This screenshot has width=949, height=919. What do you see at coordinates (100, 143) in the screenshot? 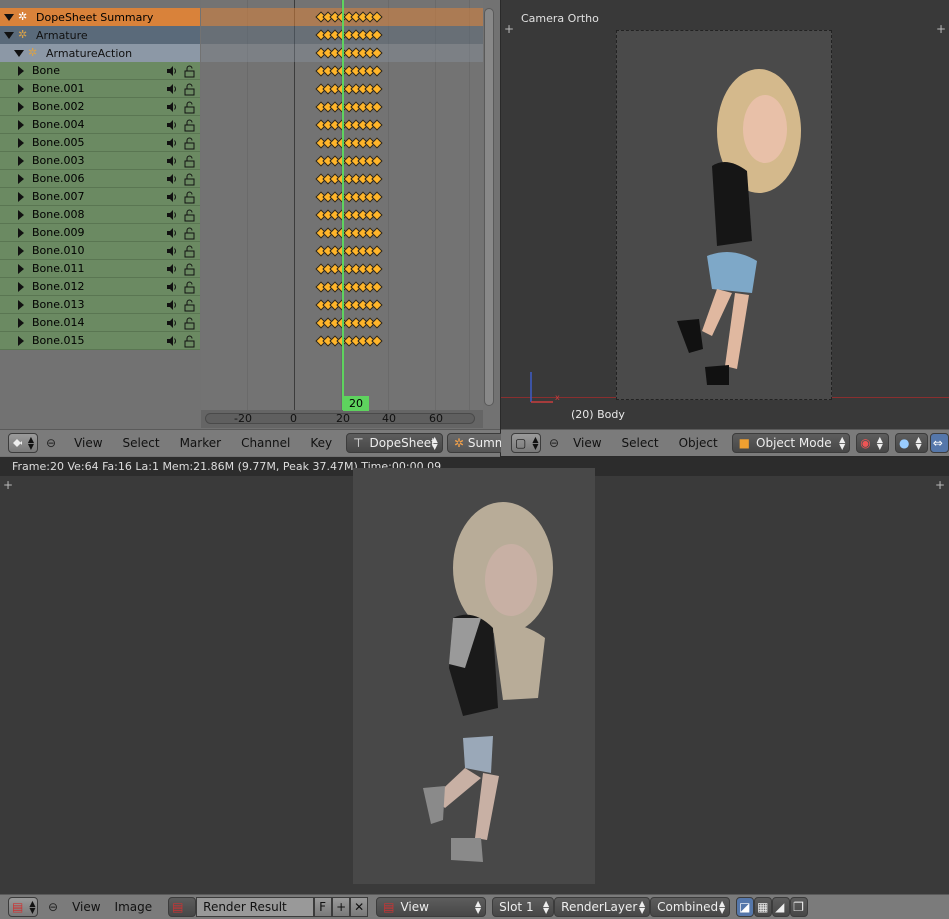
I see `channel-bone: Bone.005` at bounding box center [100, 143].